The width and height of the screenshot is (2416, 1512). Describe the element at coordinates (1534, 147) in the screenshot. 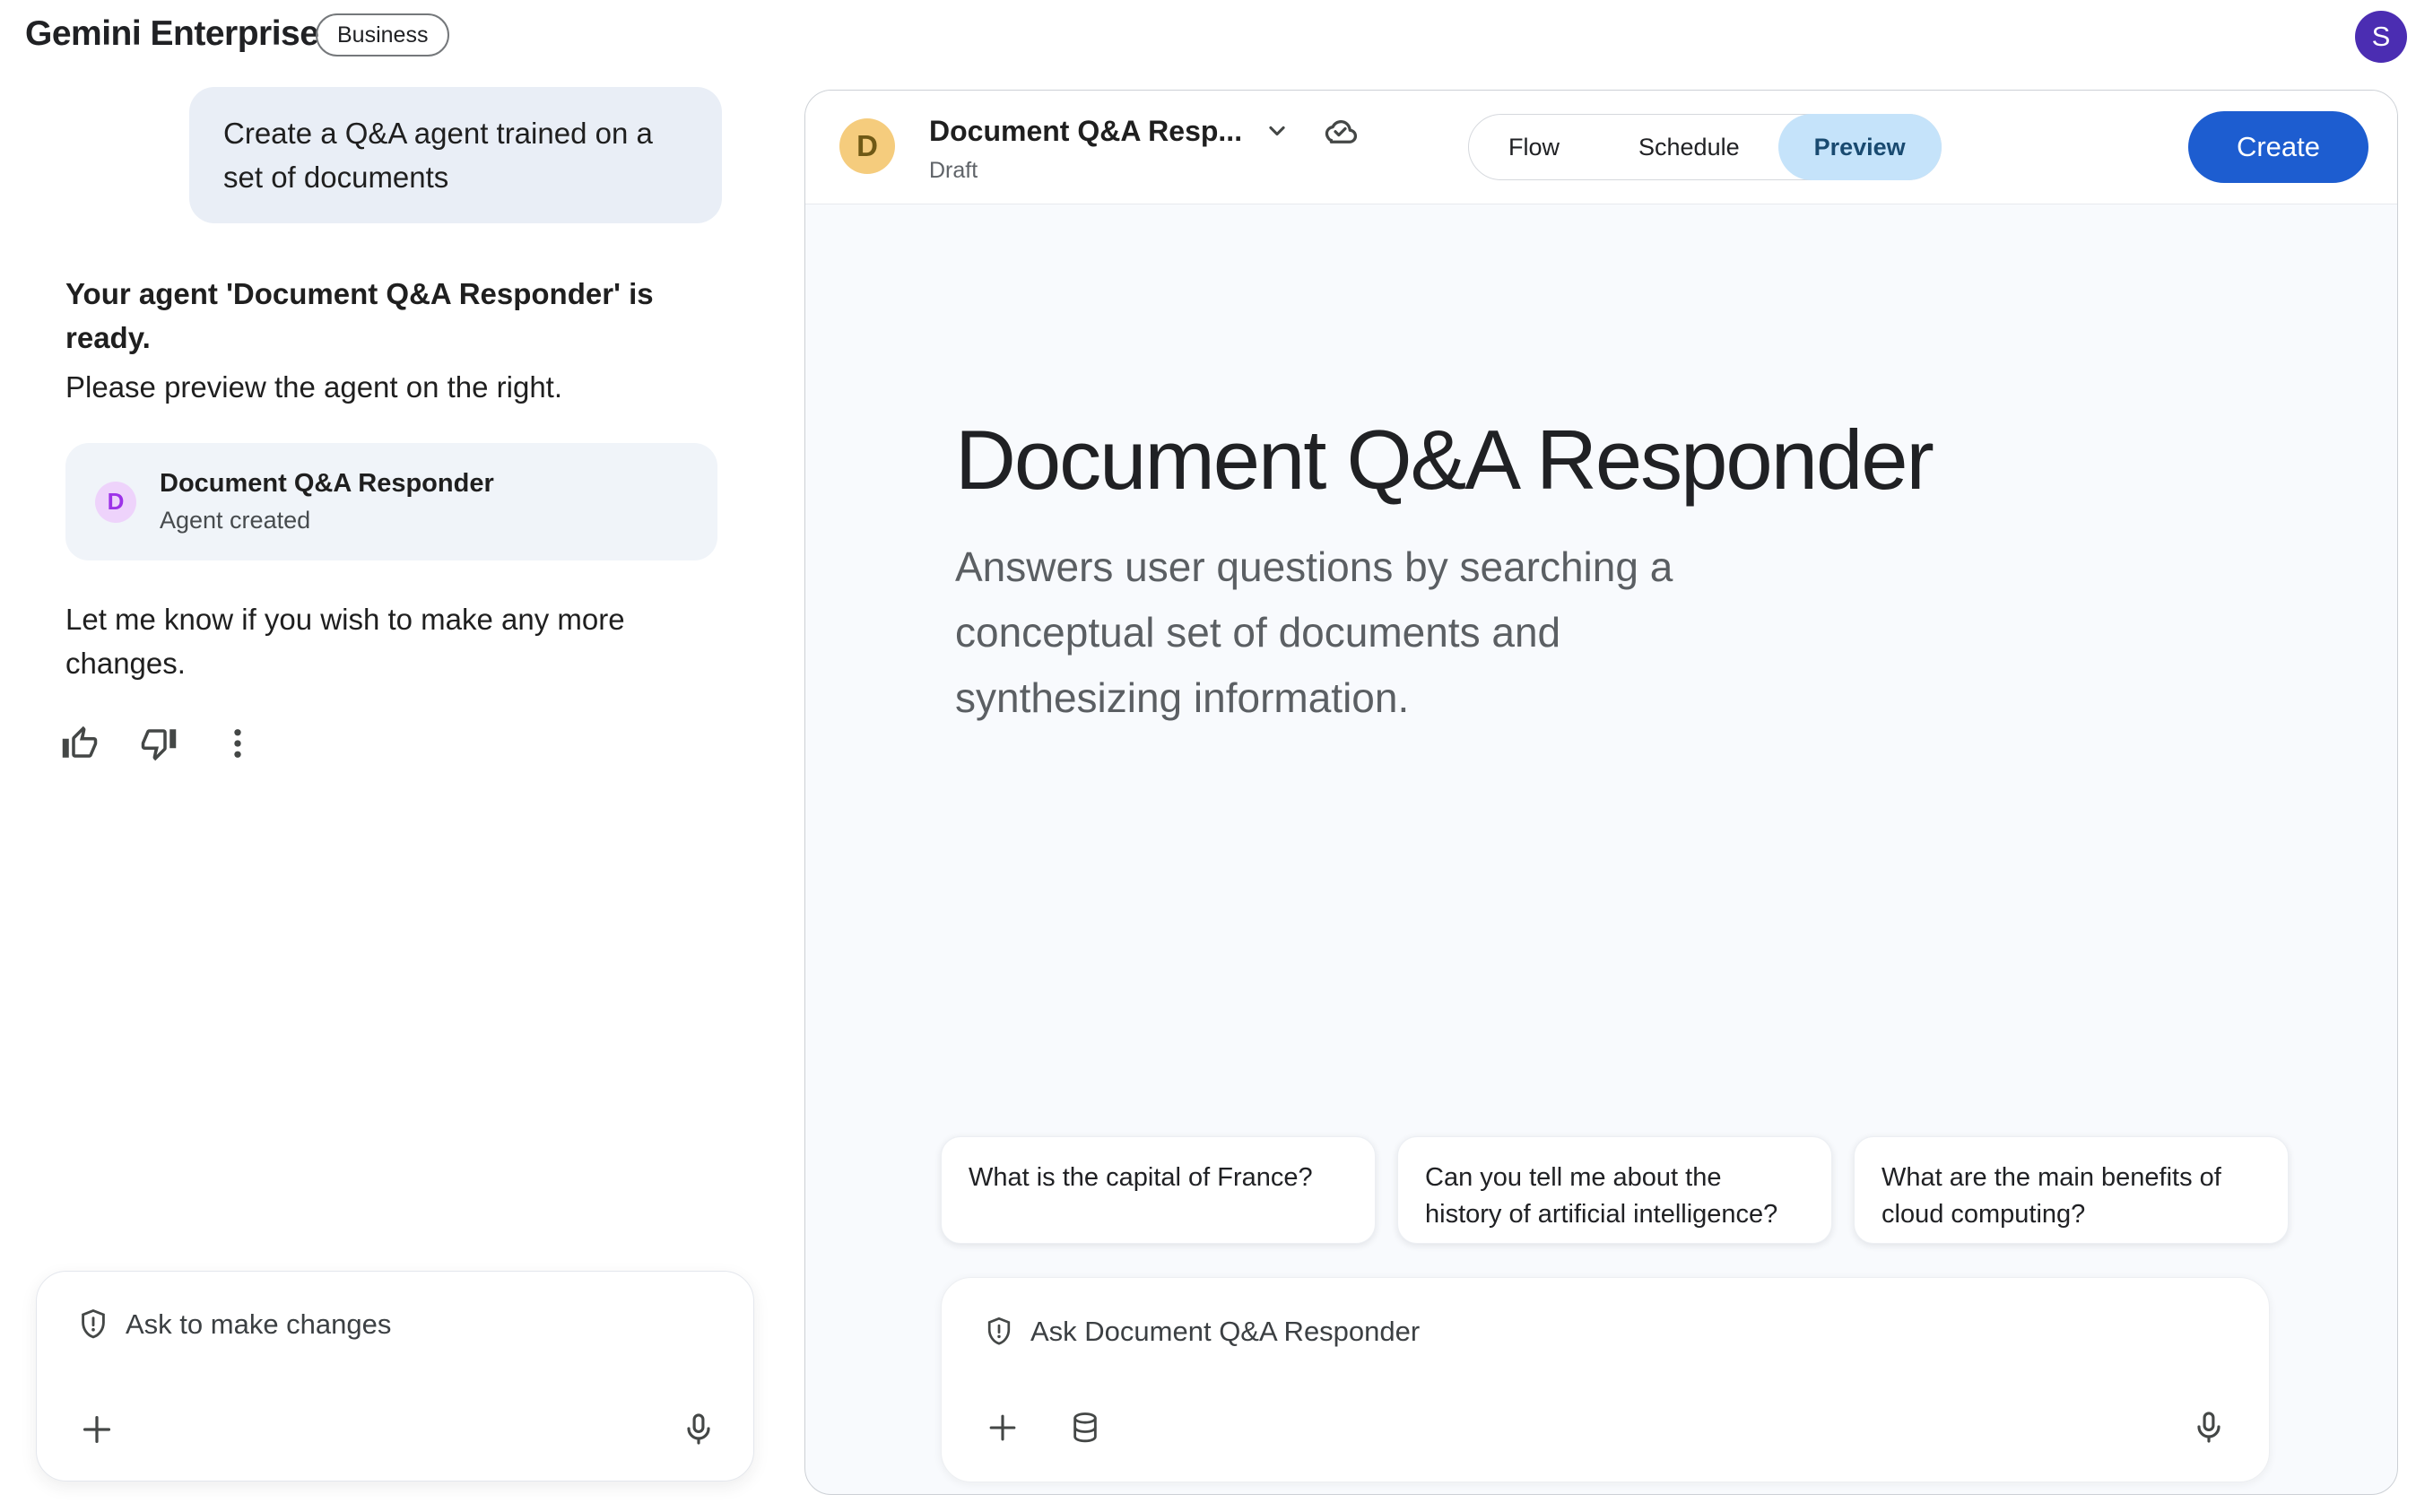

I see `tab-flow: Flow` at that location.